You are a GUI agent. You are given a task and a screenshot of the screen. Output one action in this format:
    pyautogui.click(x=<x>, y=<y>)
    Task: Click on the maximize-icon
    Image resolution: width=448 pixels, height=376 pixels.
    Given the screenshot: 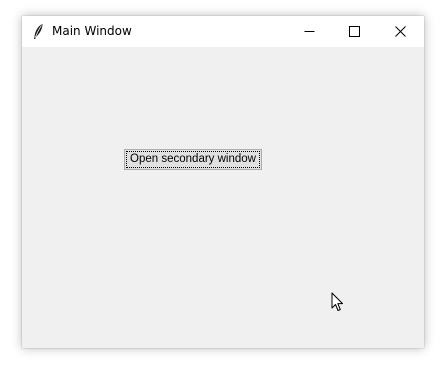 What is the action you would take?
    pyautogui.click(x=354, y=31)
    